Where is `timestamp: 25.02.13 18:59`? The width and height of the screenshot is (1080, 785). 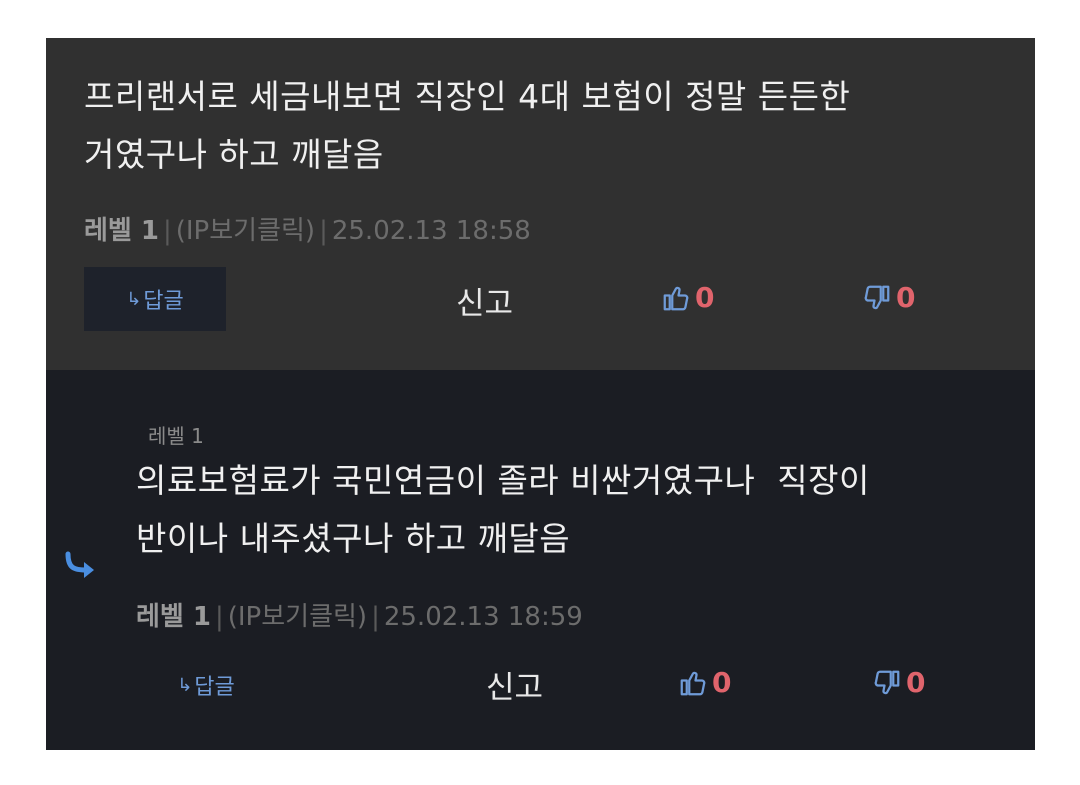 timestamp: 25.02.13 18:59 is located at coordinates (483, 617).